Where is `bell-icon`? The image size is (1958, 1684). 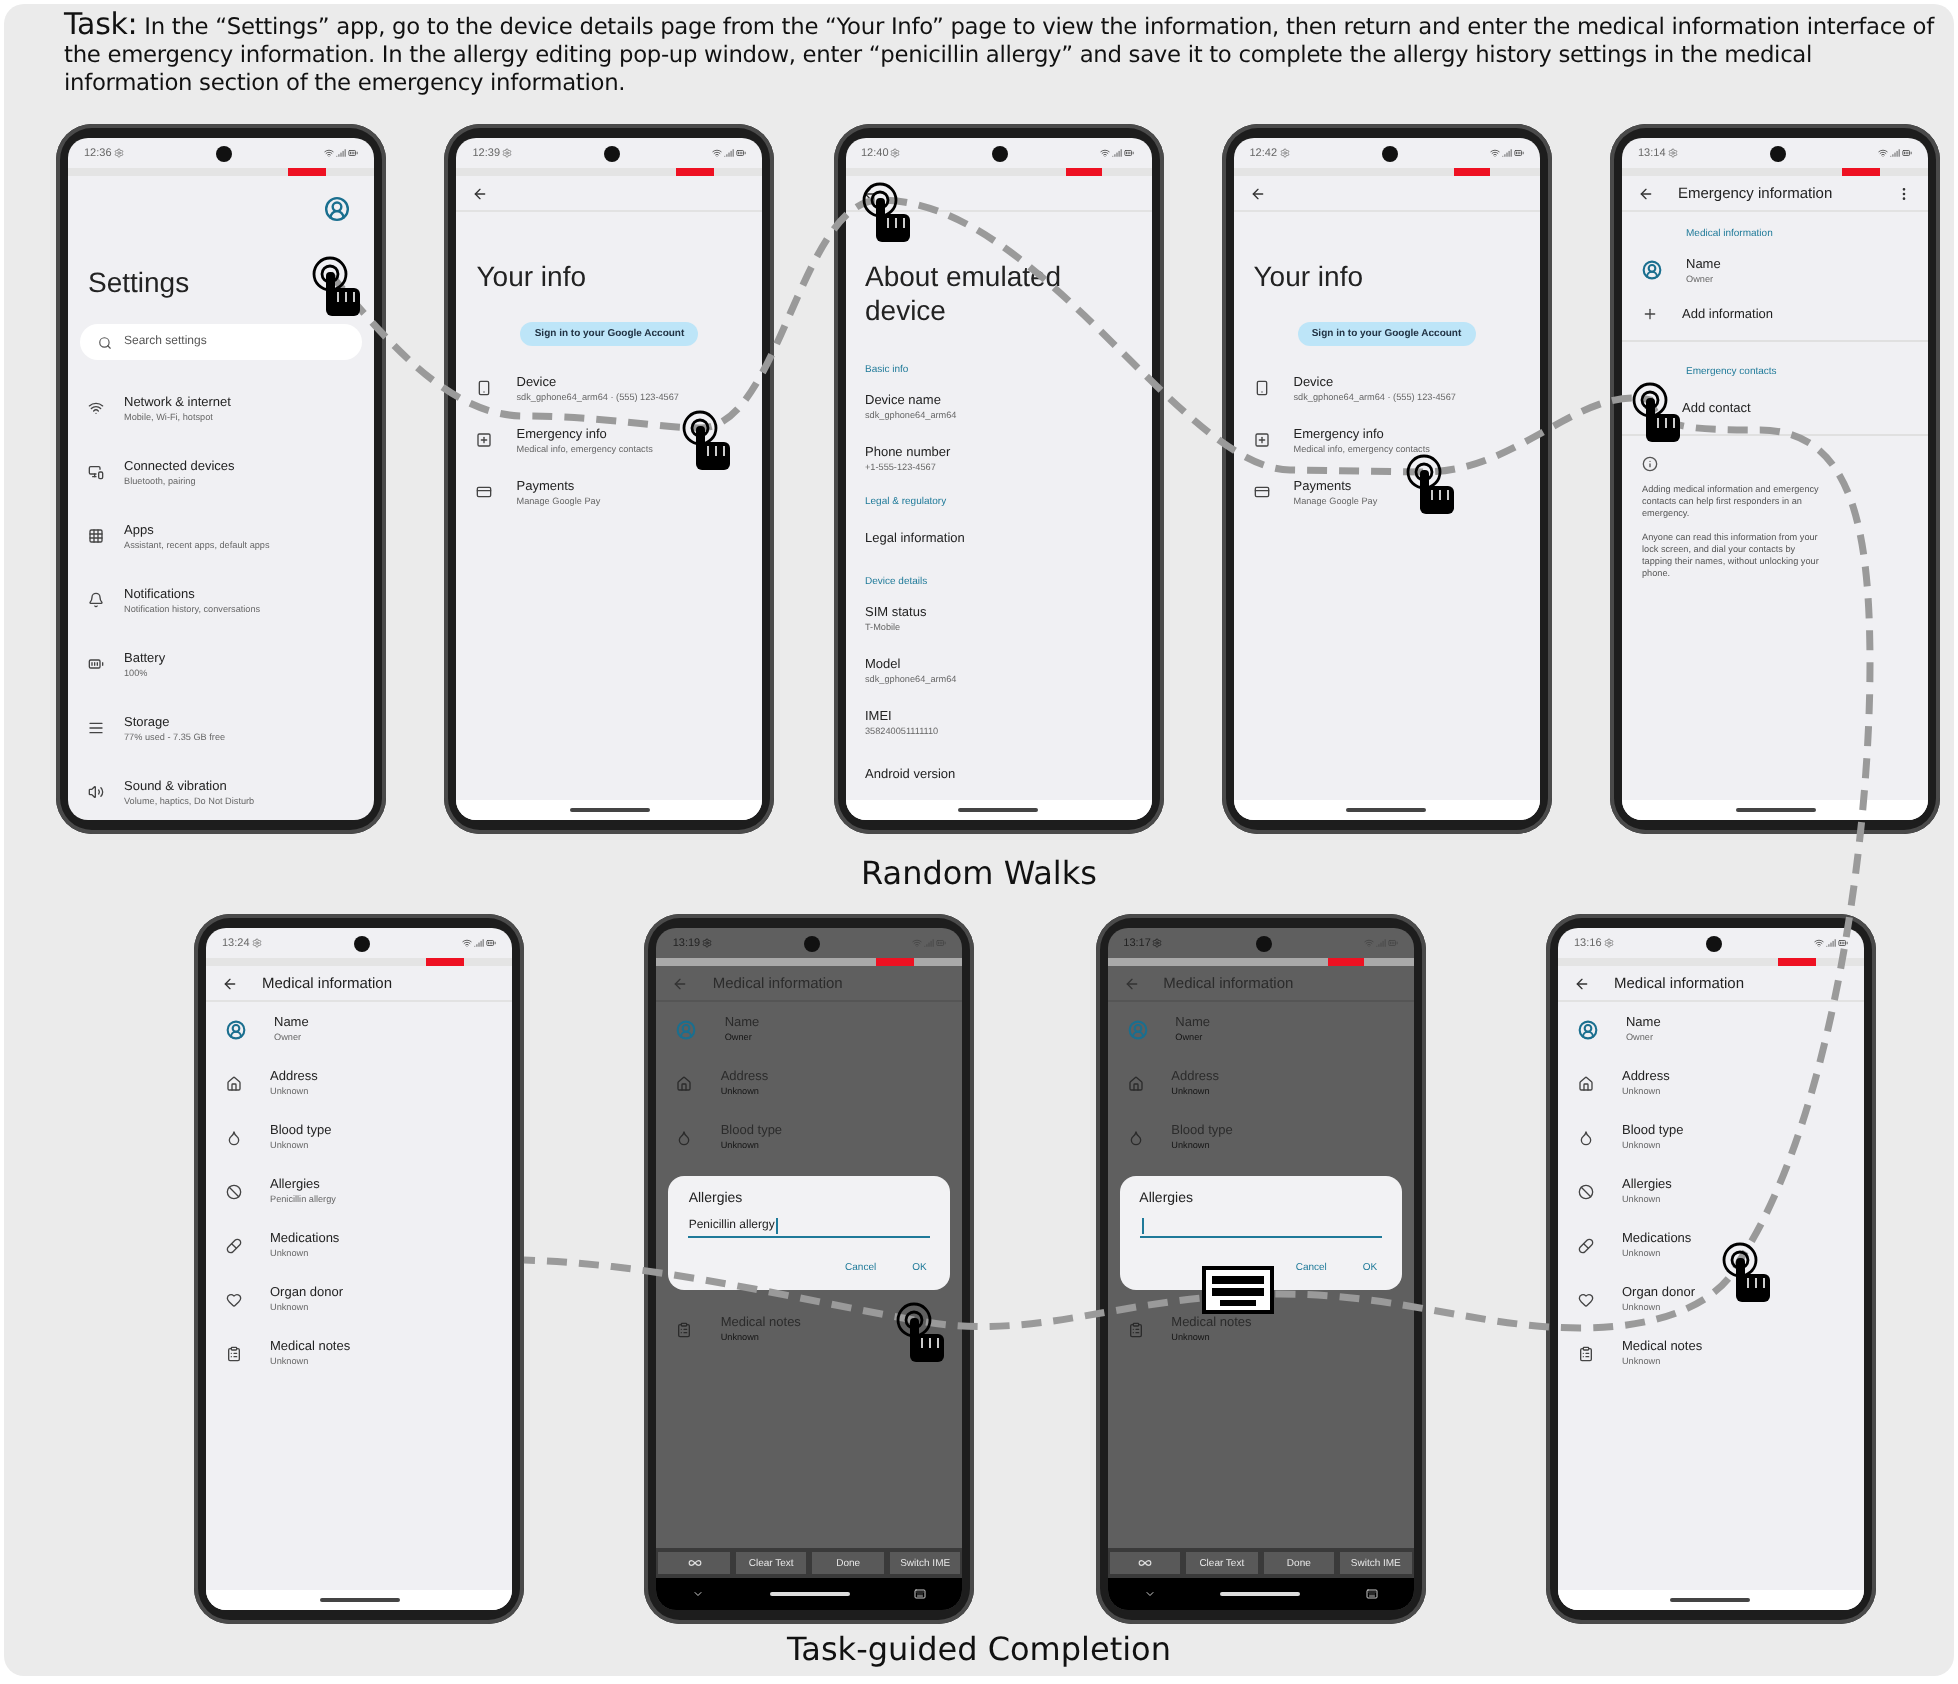 bell-icon is located at coordinates (96, 600).